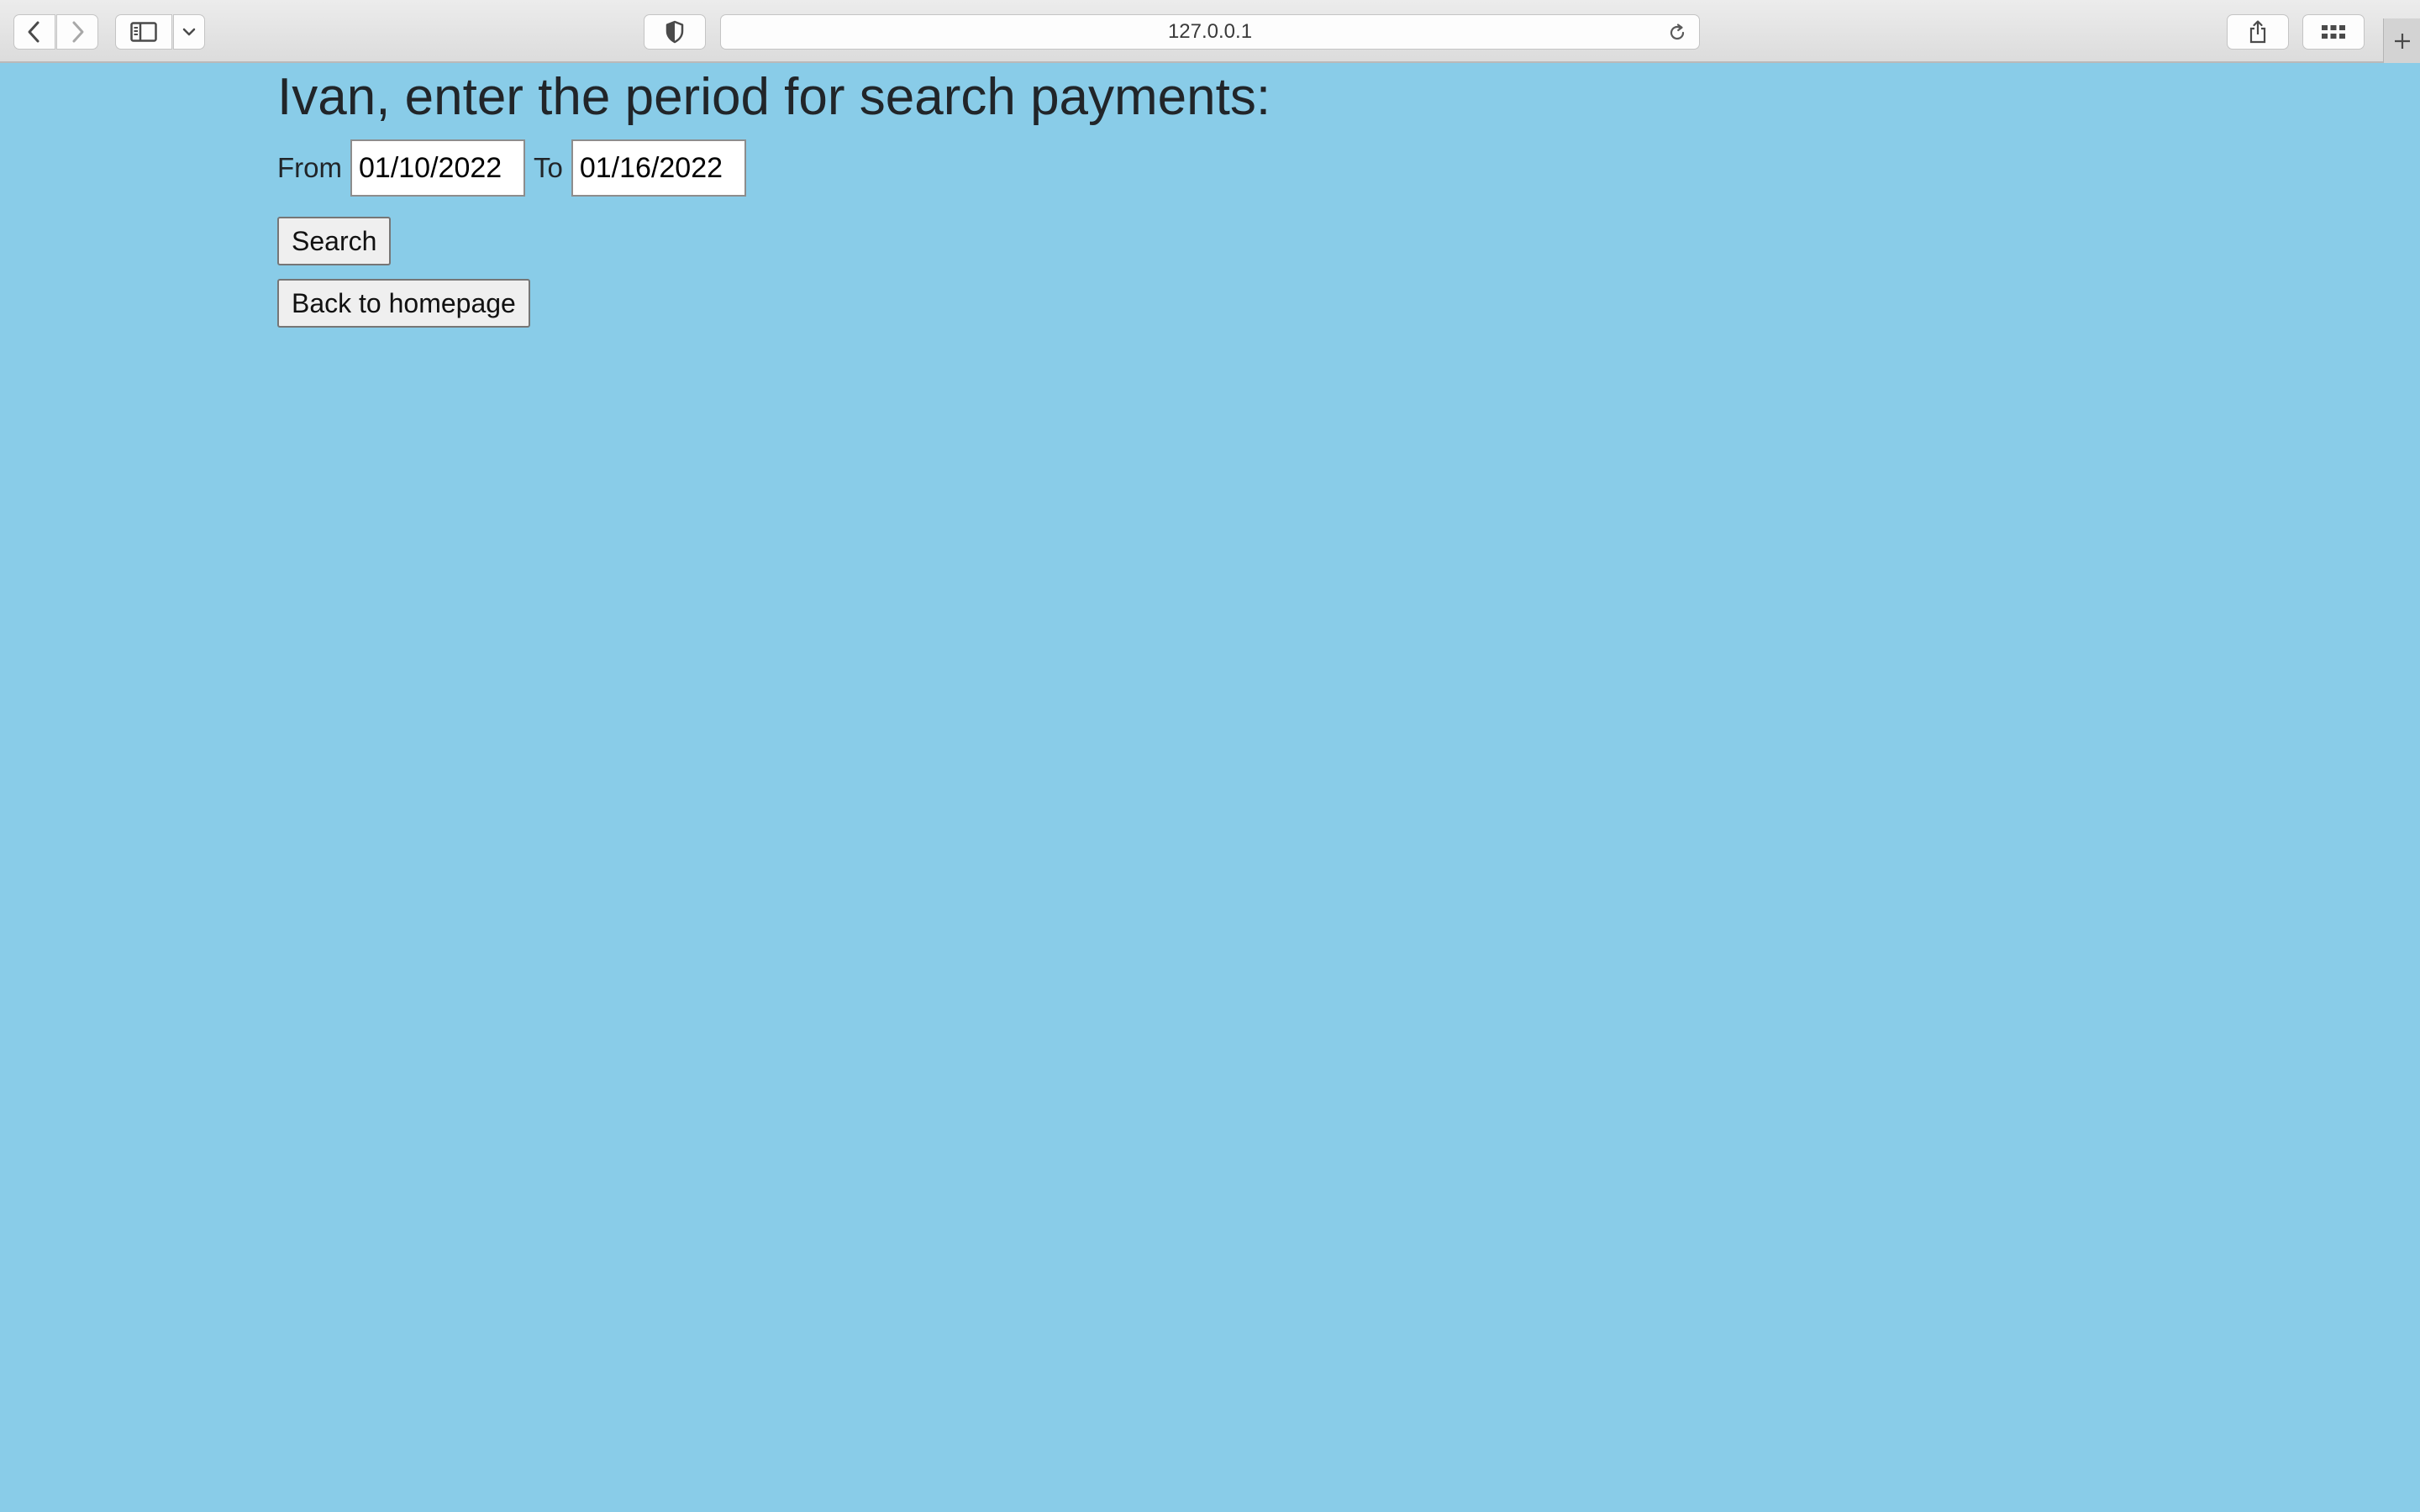 This screenshot has width=2420, height=1512. What do you see at coordinates (658, 168) in the screenshot?
I see `to-date-input` at bounding box center [658, 168].